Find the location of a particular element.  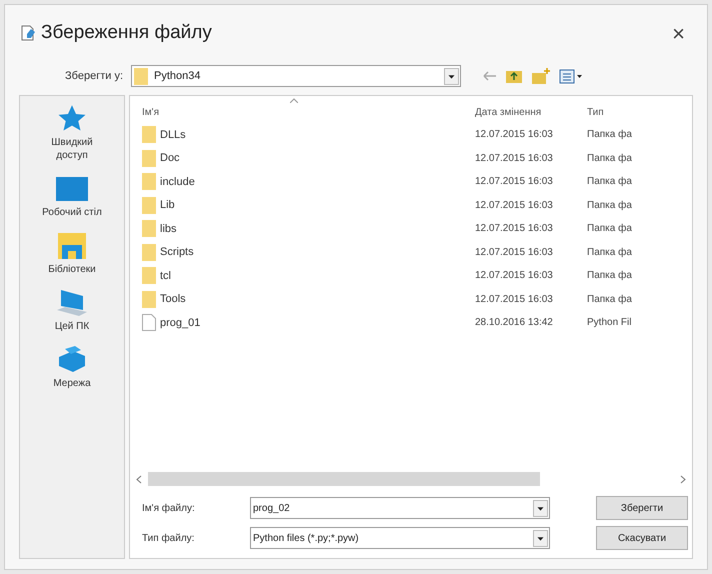

sort-chevron-icon is located at coordinates (294, 100).